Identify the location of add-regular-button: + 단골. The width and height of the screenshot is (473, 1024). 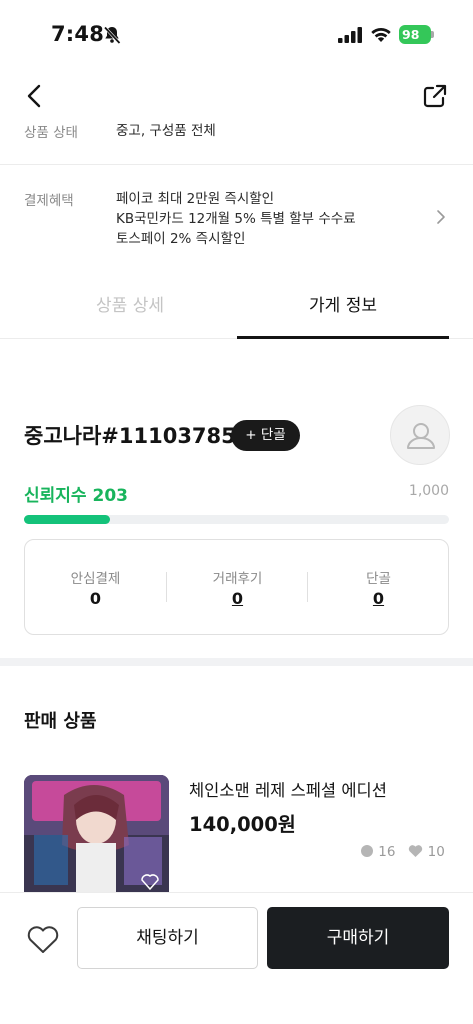
(265, 435).